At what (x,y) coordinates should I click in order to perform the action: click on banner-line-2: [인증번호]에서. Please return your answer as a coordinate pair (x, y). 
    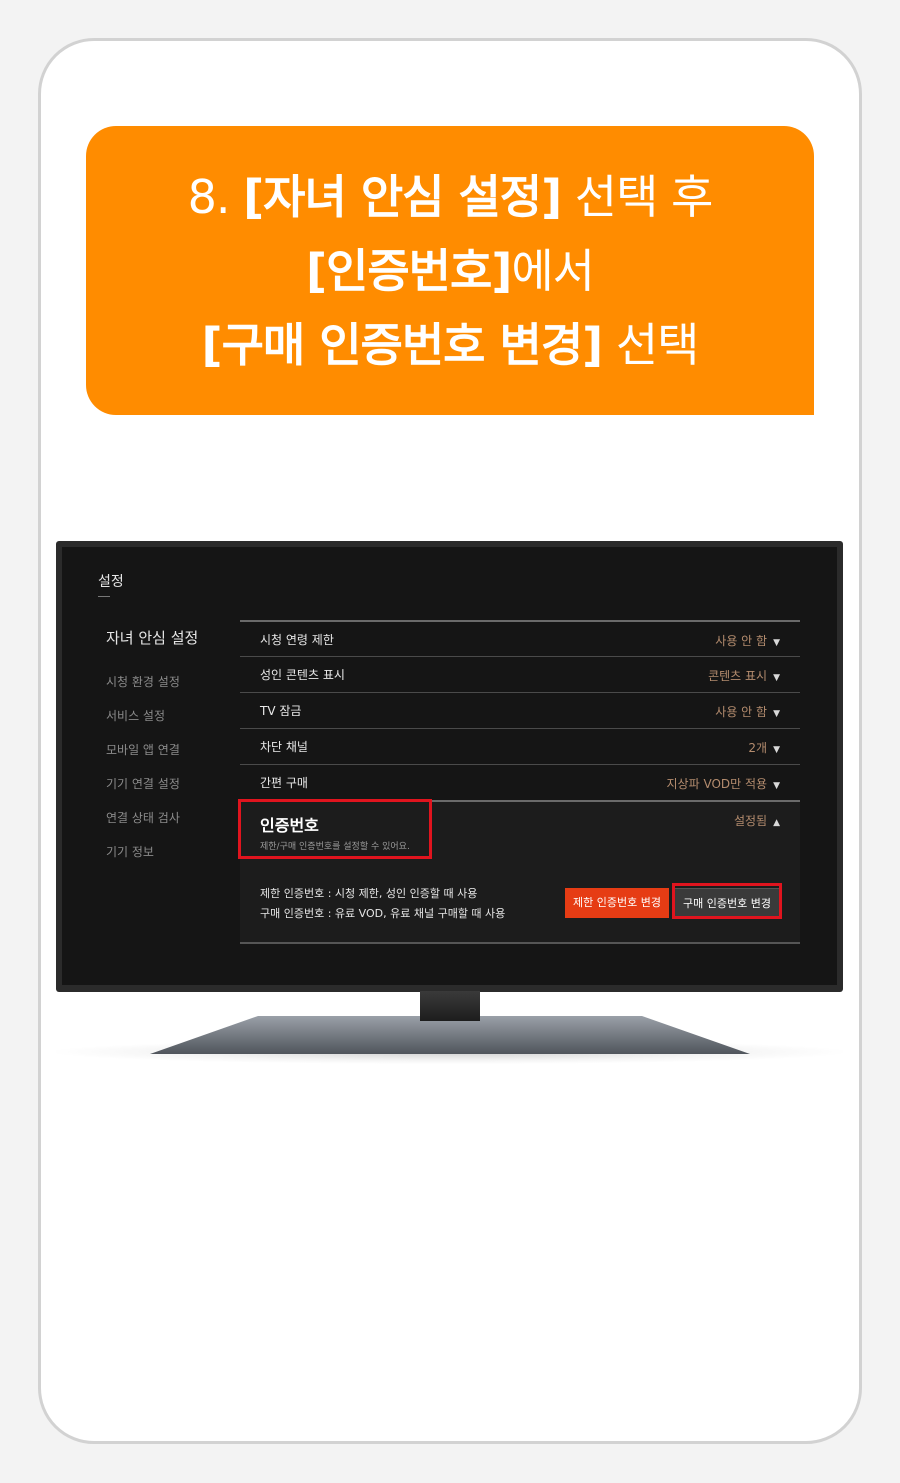
    Looking at the image, I should click on (450, 271).